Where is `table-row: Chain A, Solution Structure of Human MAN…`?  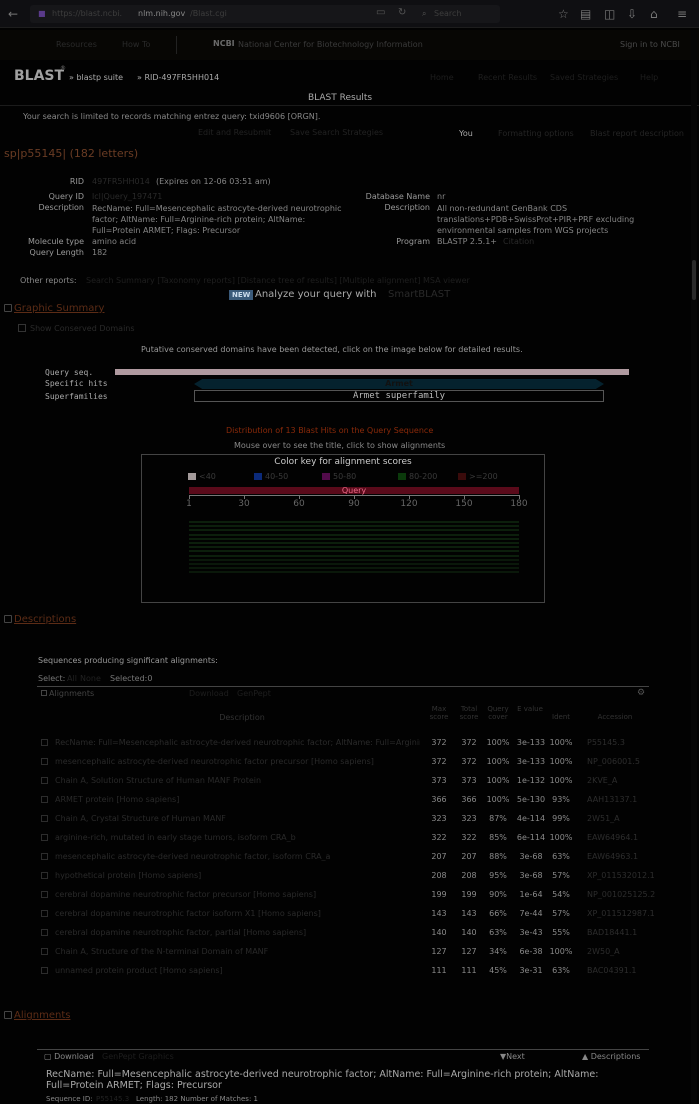 table-row: Chain A, Solution Structure of Human MAN… is located at coordinates (343, 782).